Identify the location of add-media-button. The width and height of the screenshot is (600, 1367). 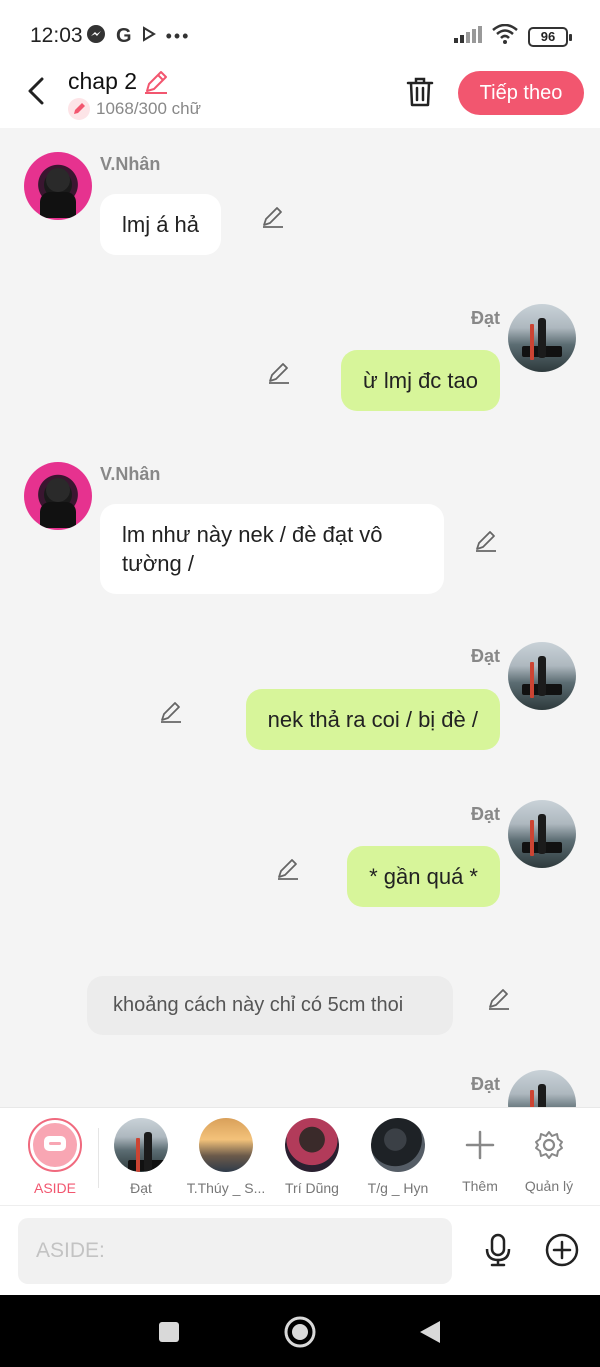
(562, 1250).